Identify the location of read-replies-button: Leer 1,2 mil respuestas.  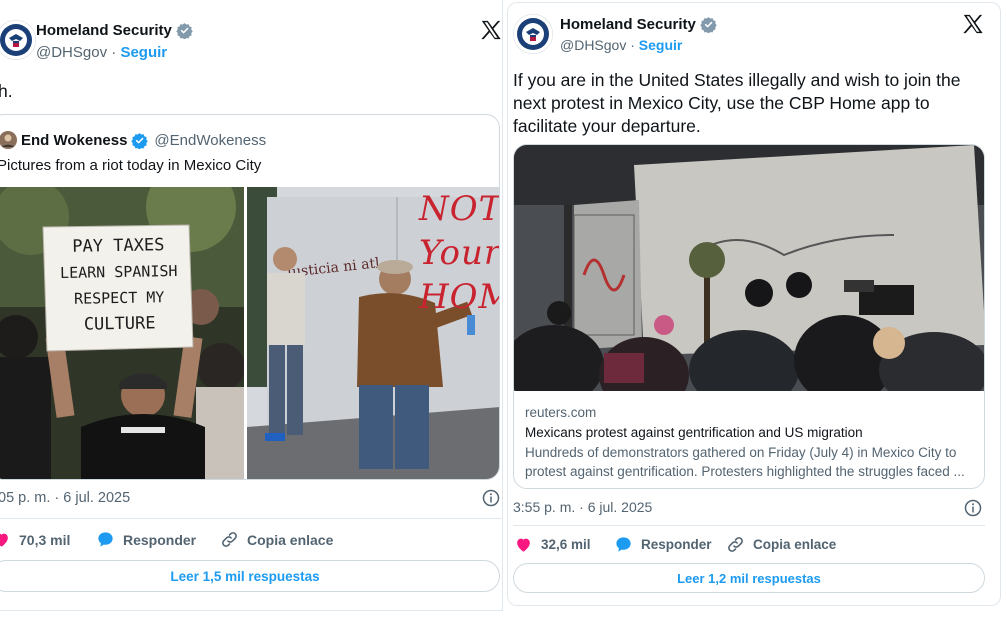
(749, 578).